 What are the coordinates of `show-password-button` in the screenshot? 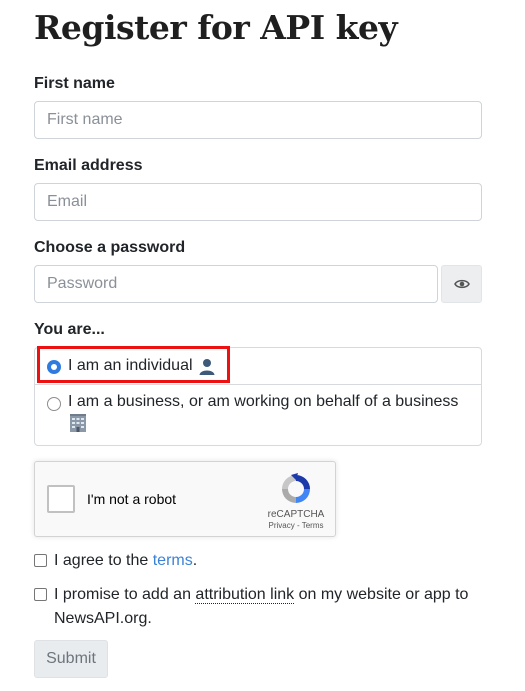 It's located at (461, 284).